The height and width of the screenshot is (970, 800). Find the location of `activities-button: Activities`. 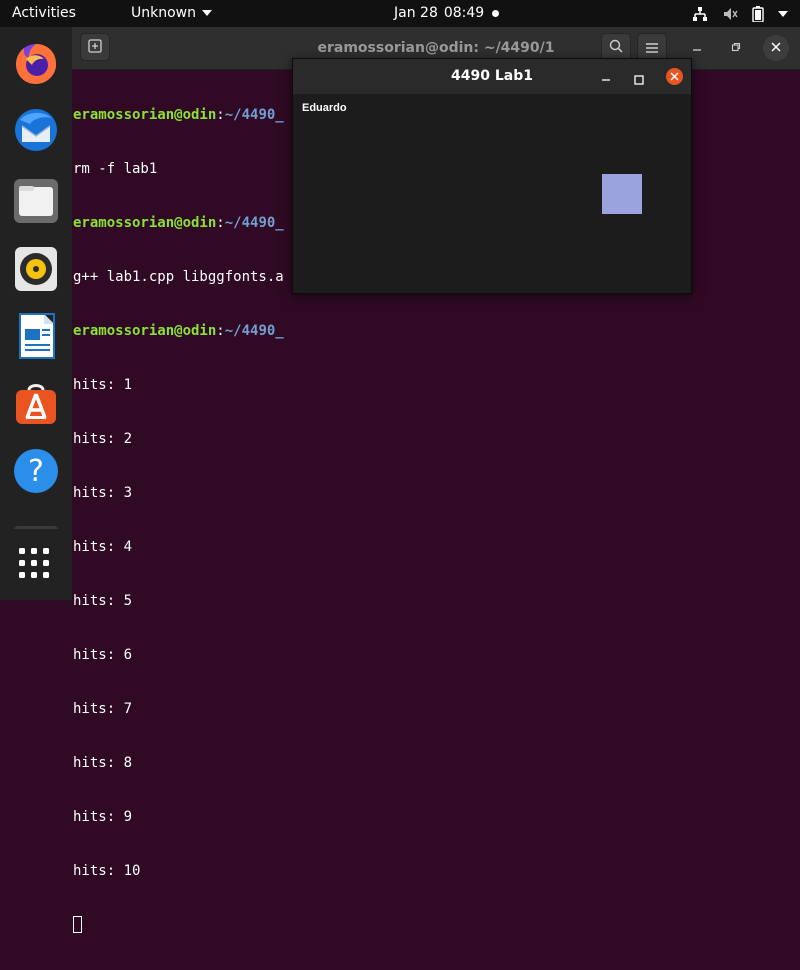

activities-button: Activities is located at coordinates (44, 13).